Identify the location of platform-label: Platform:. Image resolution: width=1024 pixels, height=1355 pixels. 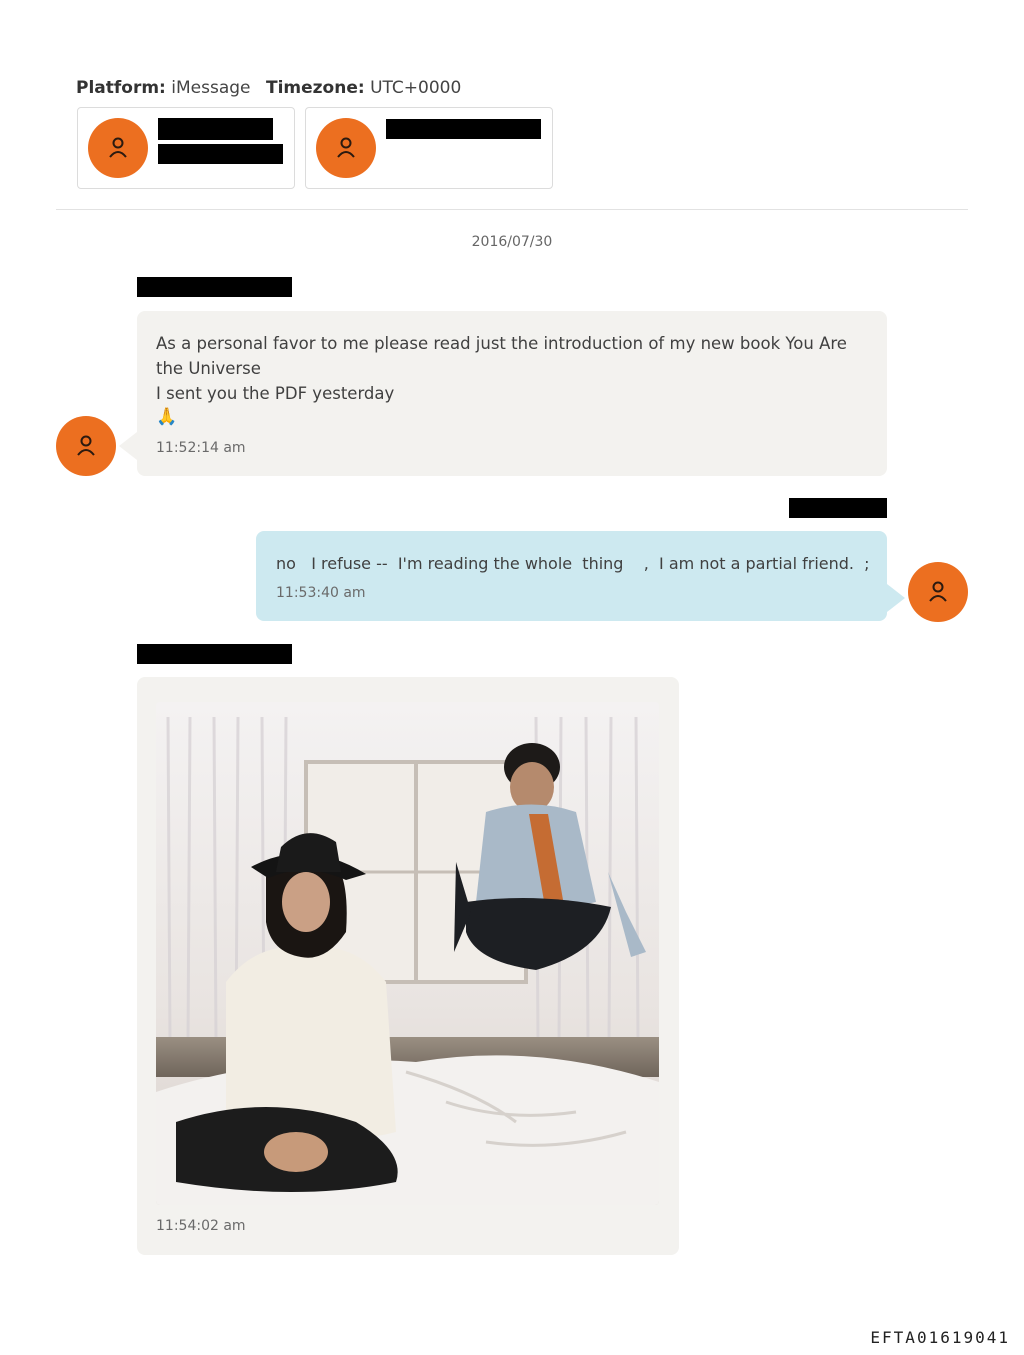
(121, 88).